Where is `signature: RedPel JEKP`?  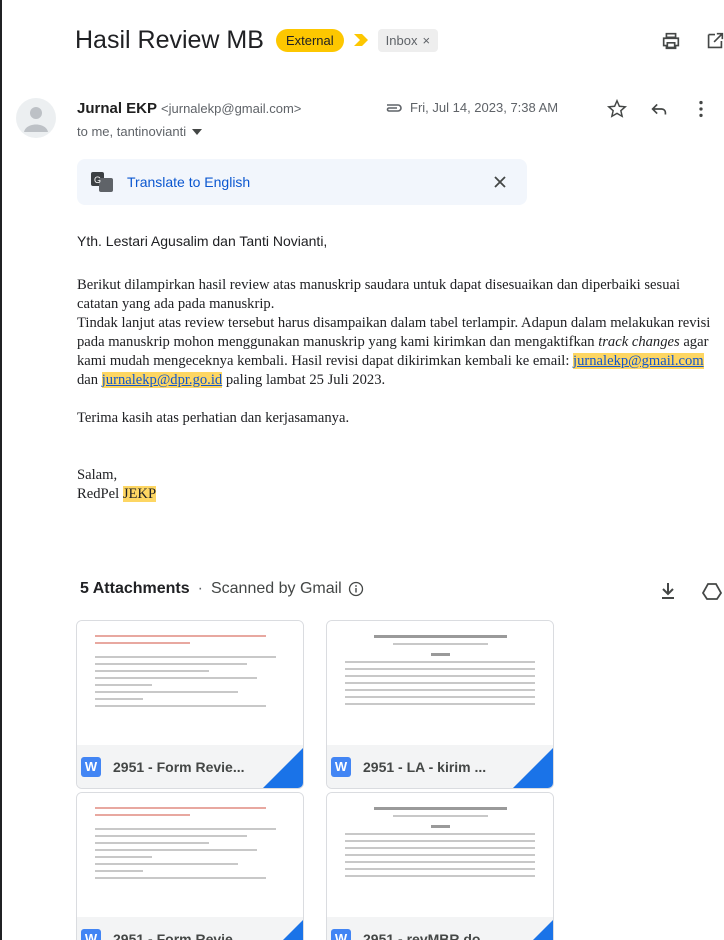
signature: RedPel JEKP is located at coordinates (399, 494).